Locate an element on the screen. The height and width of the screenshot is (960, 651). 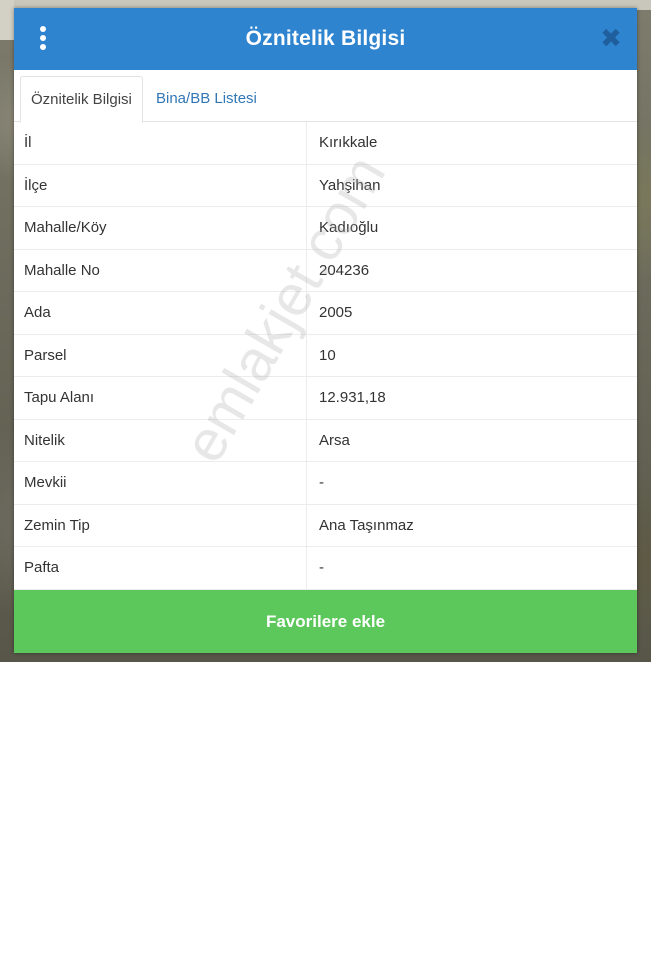
table-row: Mahalle/Köy Kadıoğlu is located at coordinates (325, 228).